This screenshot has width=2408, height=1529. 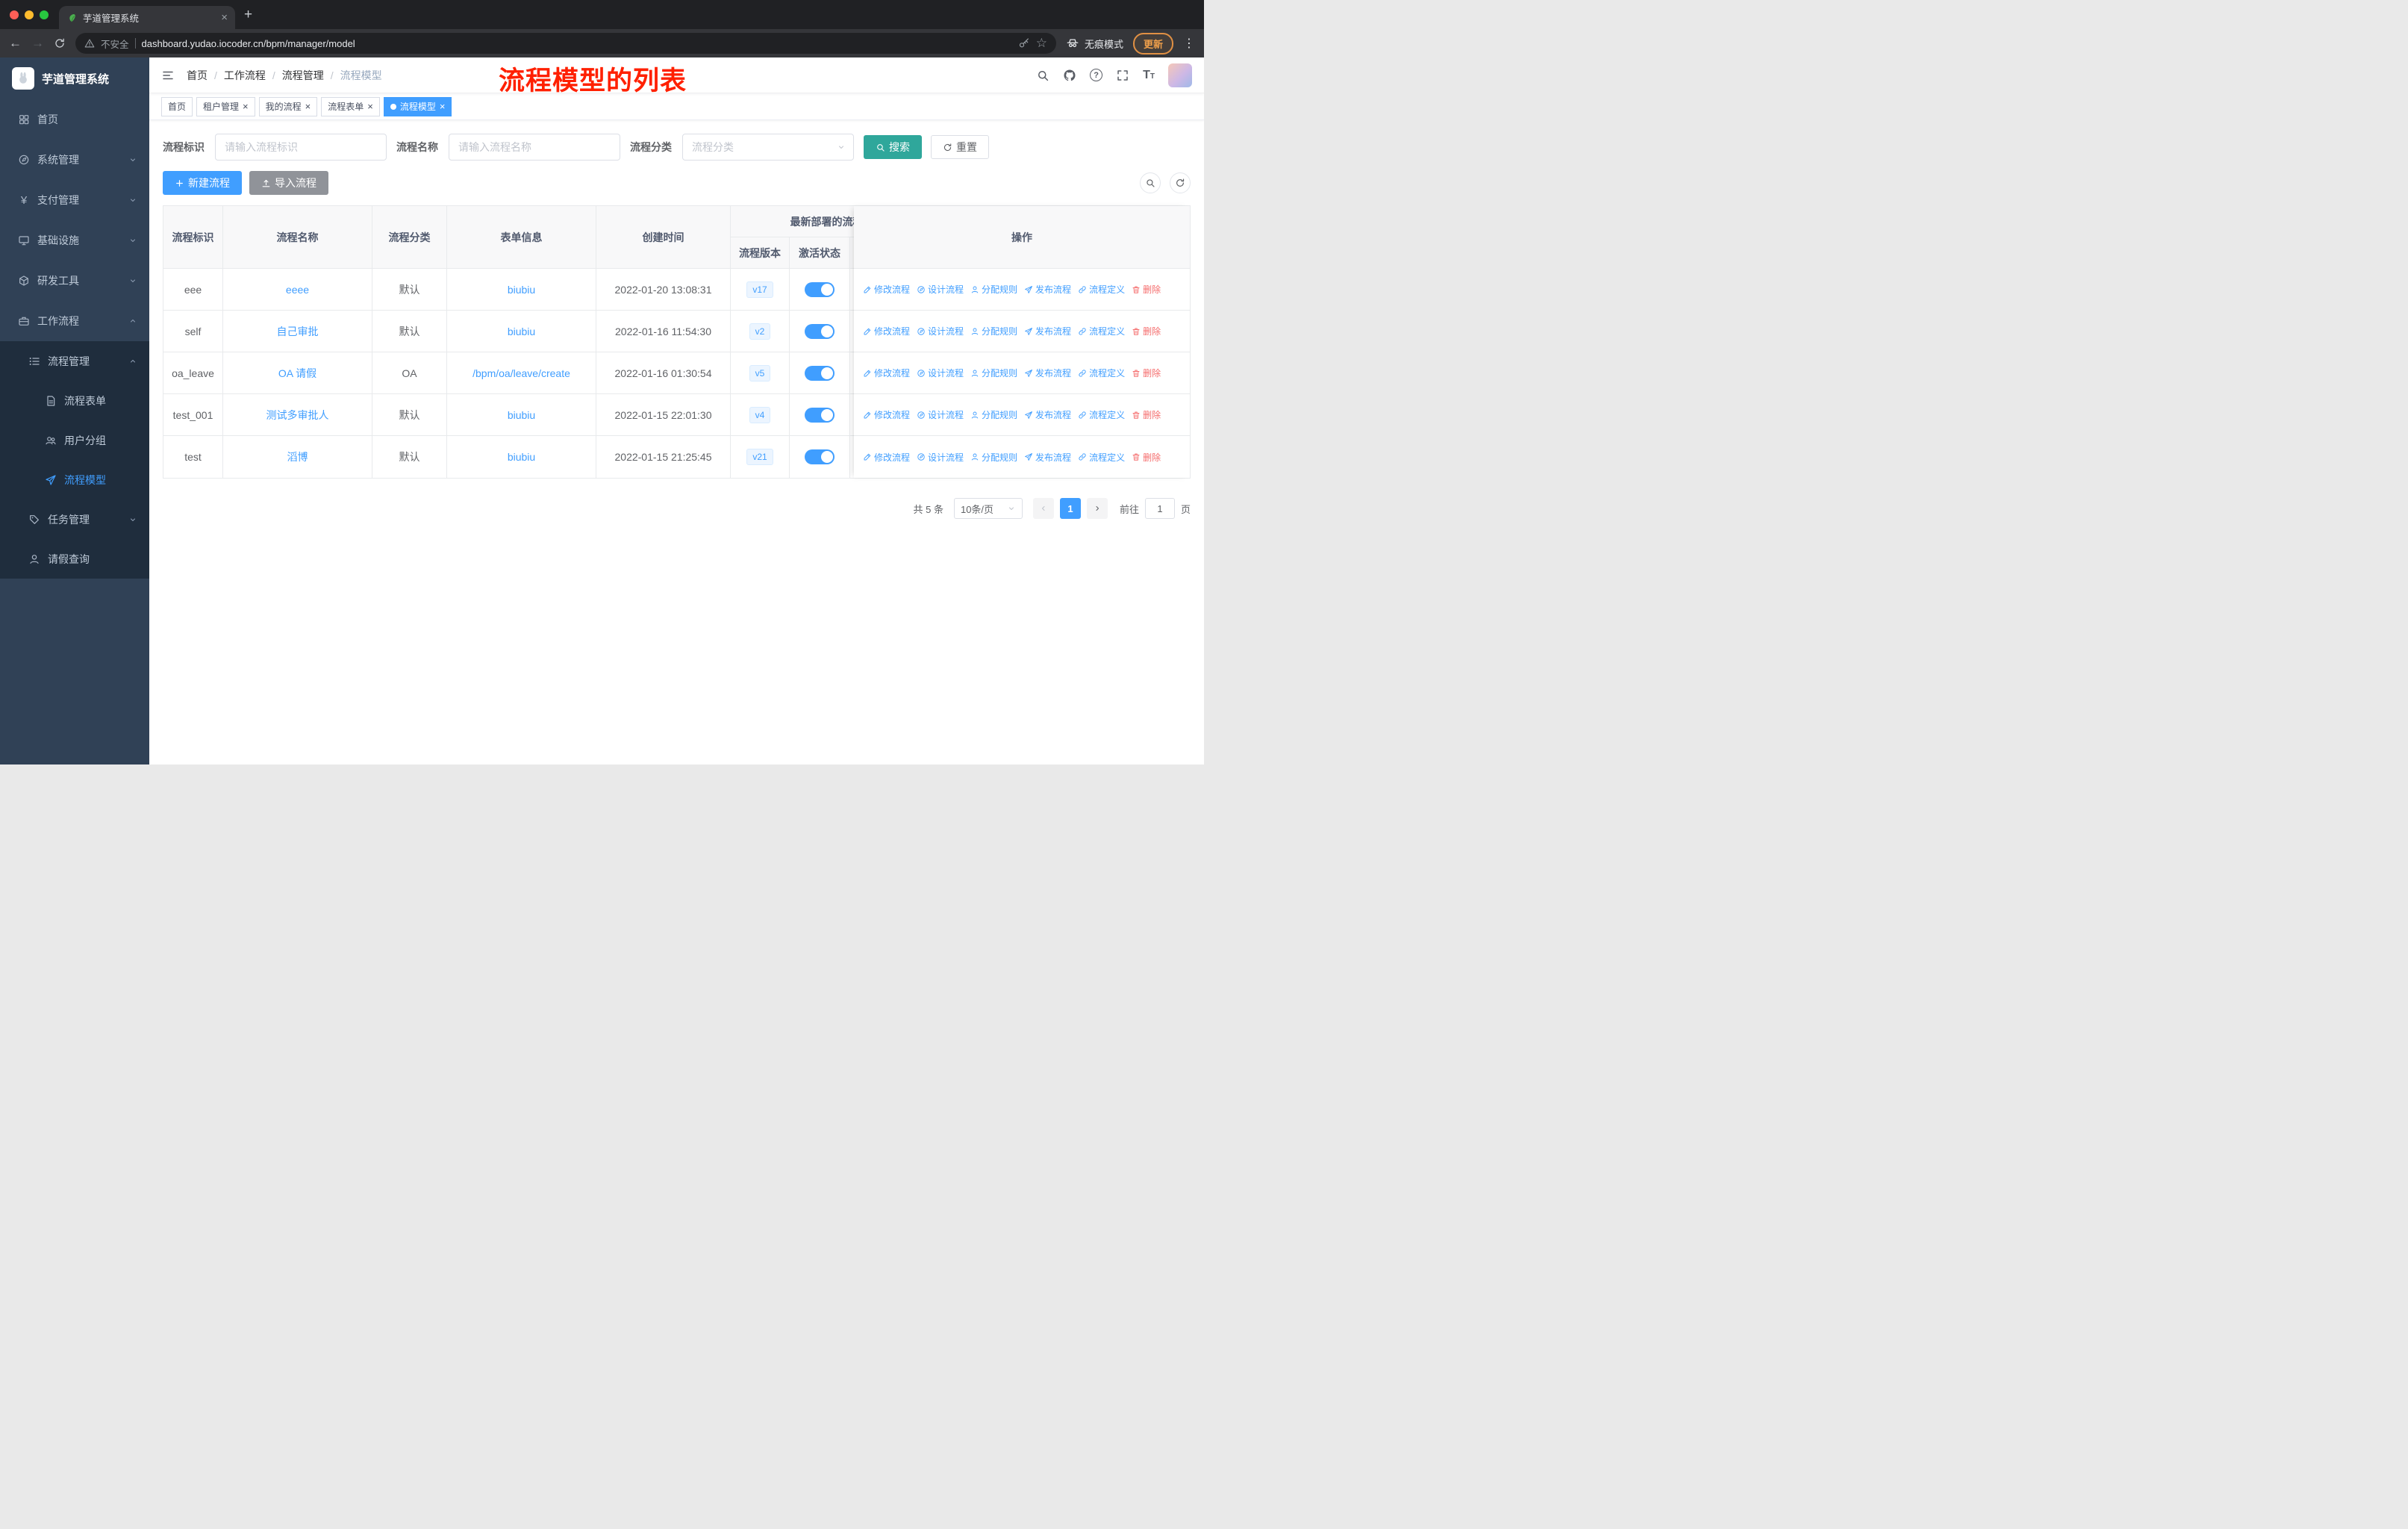 What do you see at coordinates (760, 332) in the screenshot?
I see `process-version-tag: v2` at bounding box center [760, 332].